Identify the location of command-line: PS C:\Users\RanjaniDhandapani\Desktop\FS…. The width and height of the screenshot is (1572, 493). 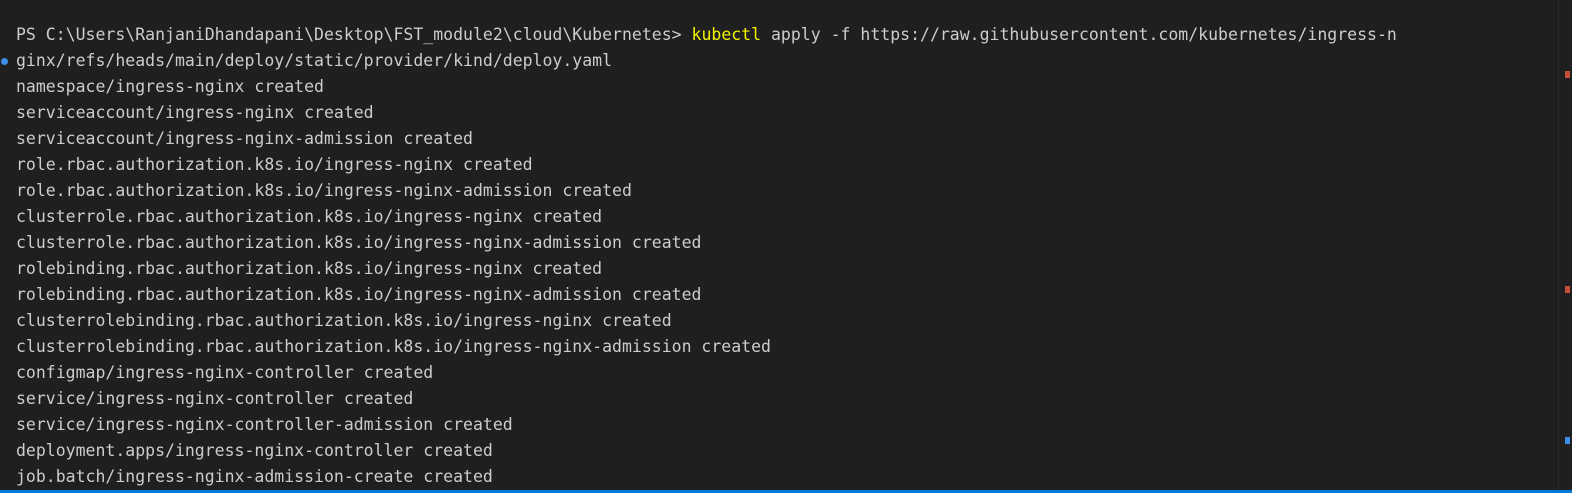
(794, 35).